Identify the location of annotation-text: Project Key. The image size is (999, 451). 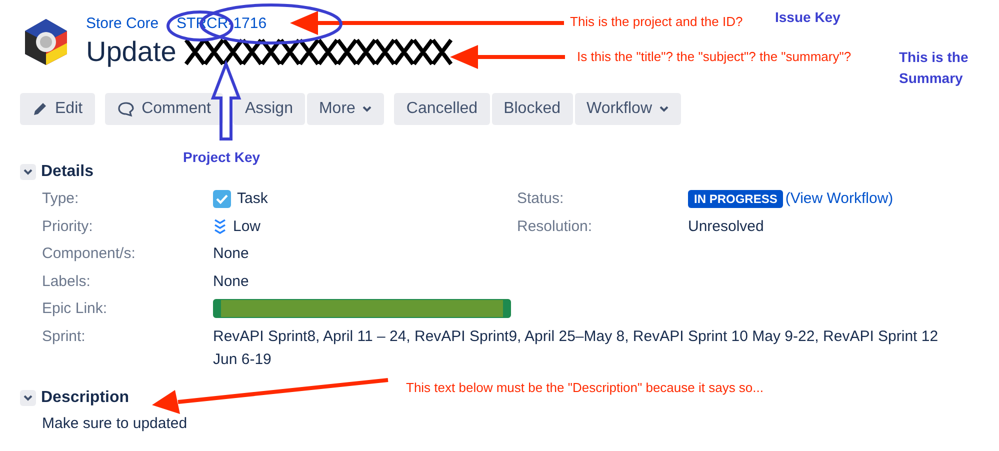
(221, 157).